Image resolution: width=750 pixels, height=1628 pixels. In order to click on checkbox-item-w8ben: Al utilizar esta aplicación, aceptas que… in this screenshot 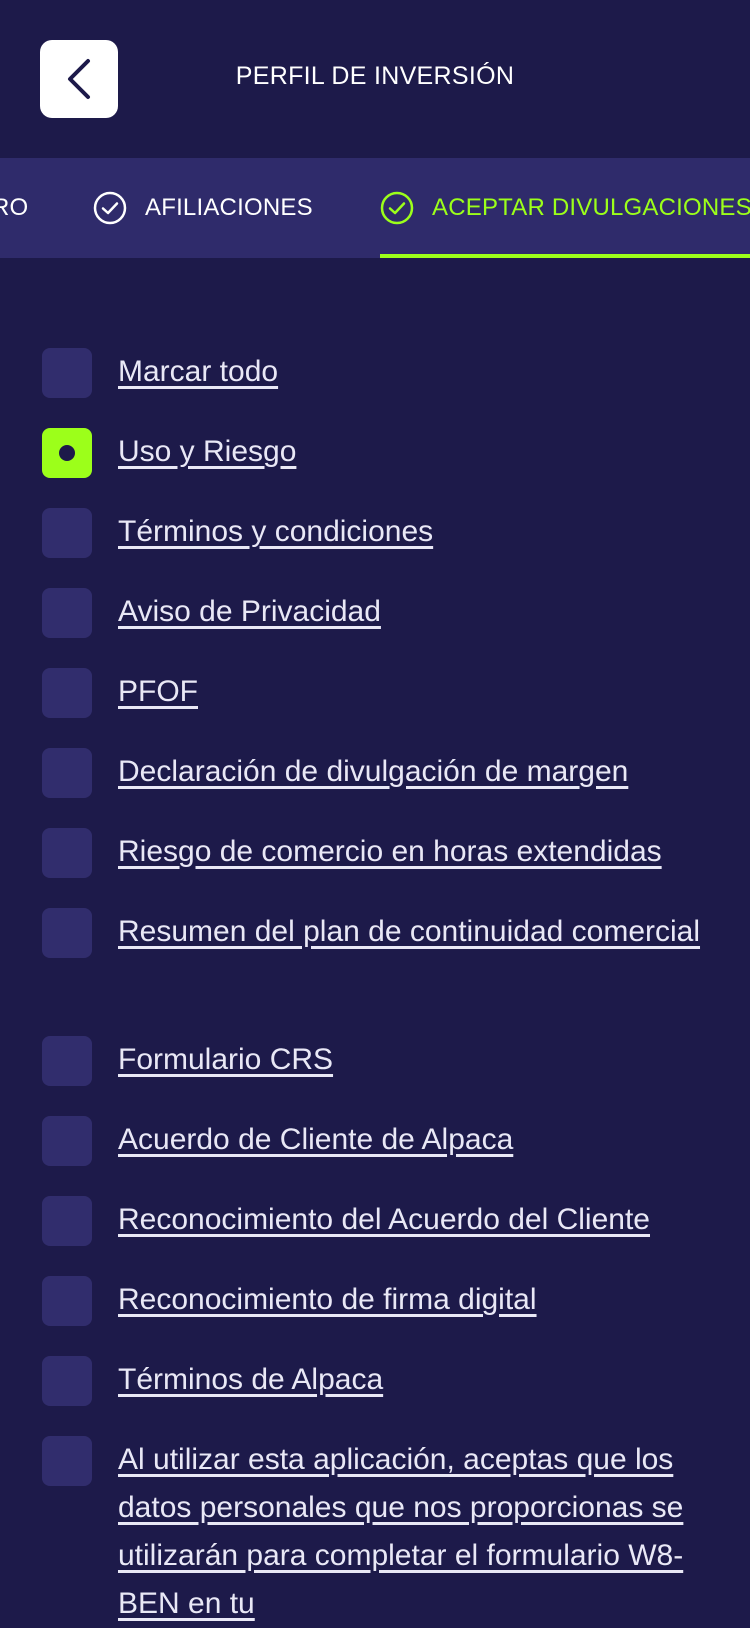, I will do `click(380, 1532)`.